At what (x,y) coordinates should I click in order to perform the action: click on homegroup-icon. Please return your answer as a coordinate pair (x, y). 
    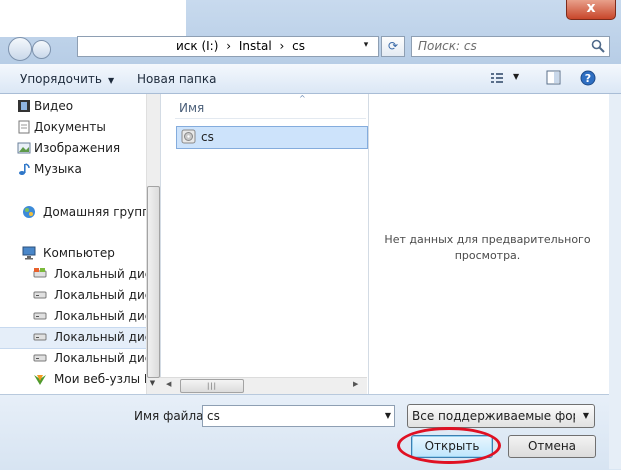
    Looking at the image, I should click on (29, 212).